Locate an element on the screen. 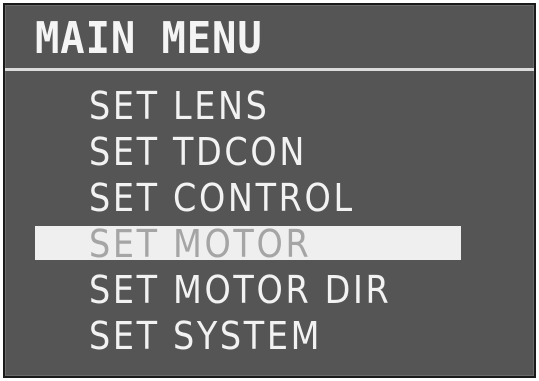  menu-item-set-tdcon: SET TDCON is located at coordinates (269, 152).